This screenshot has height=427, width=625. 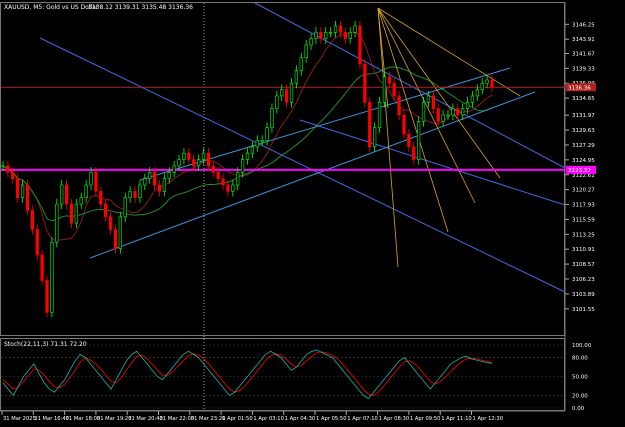 I want to click on chart-ohlc: 3138.12 3139.31 3135.48 3136.36, so click(x=140, y=7).